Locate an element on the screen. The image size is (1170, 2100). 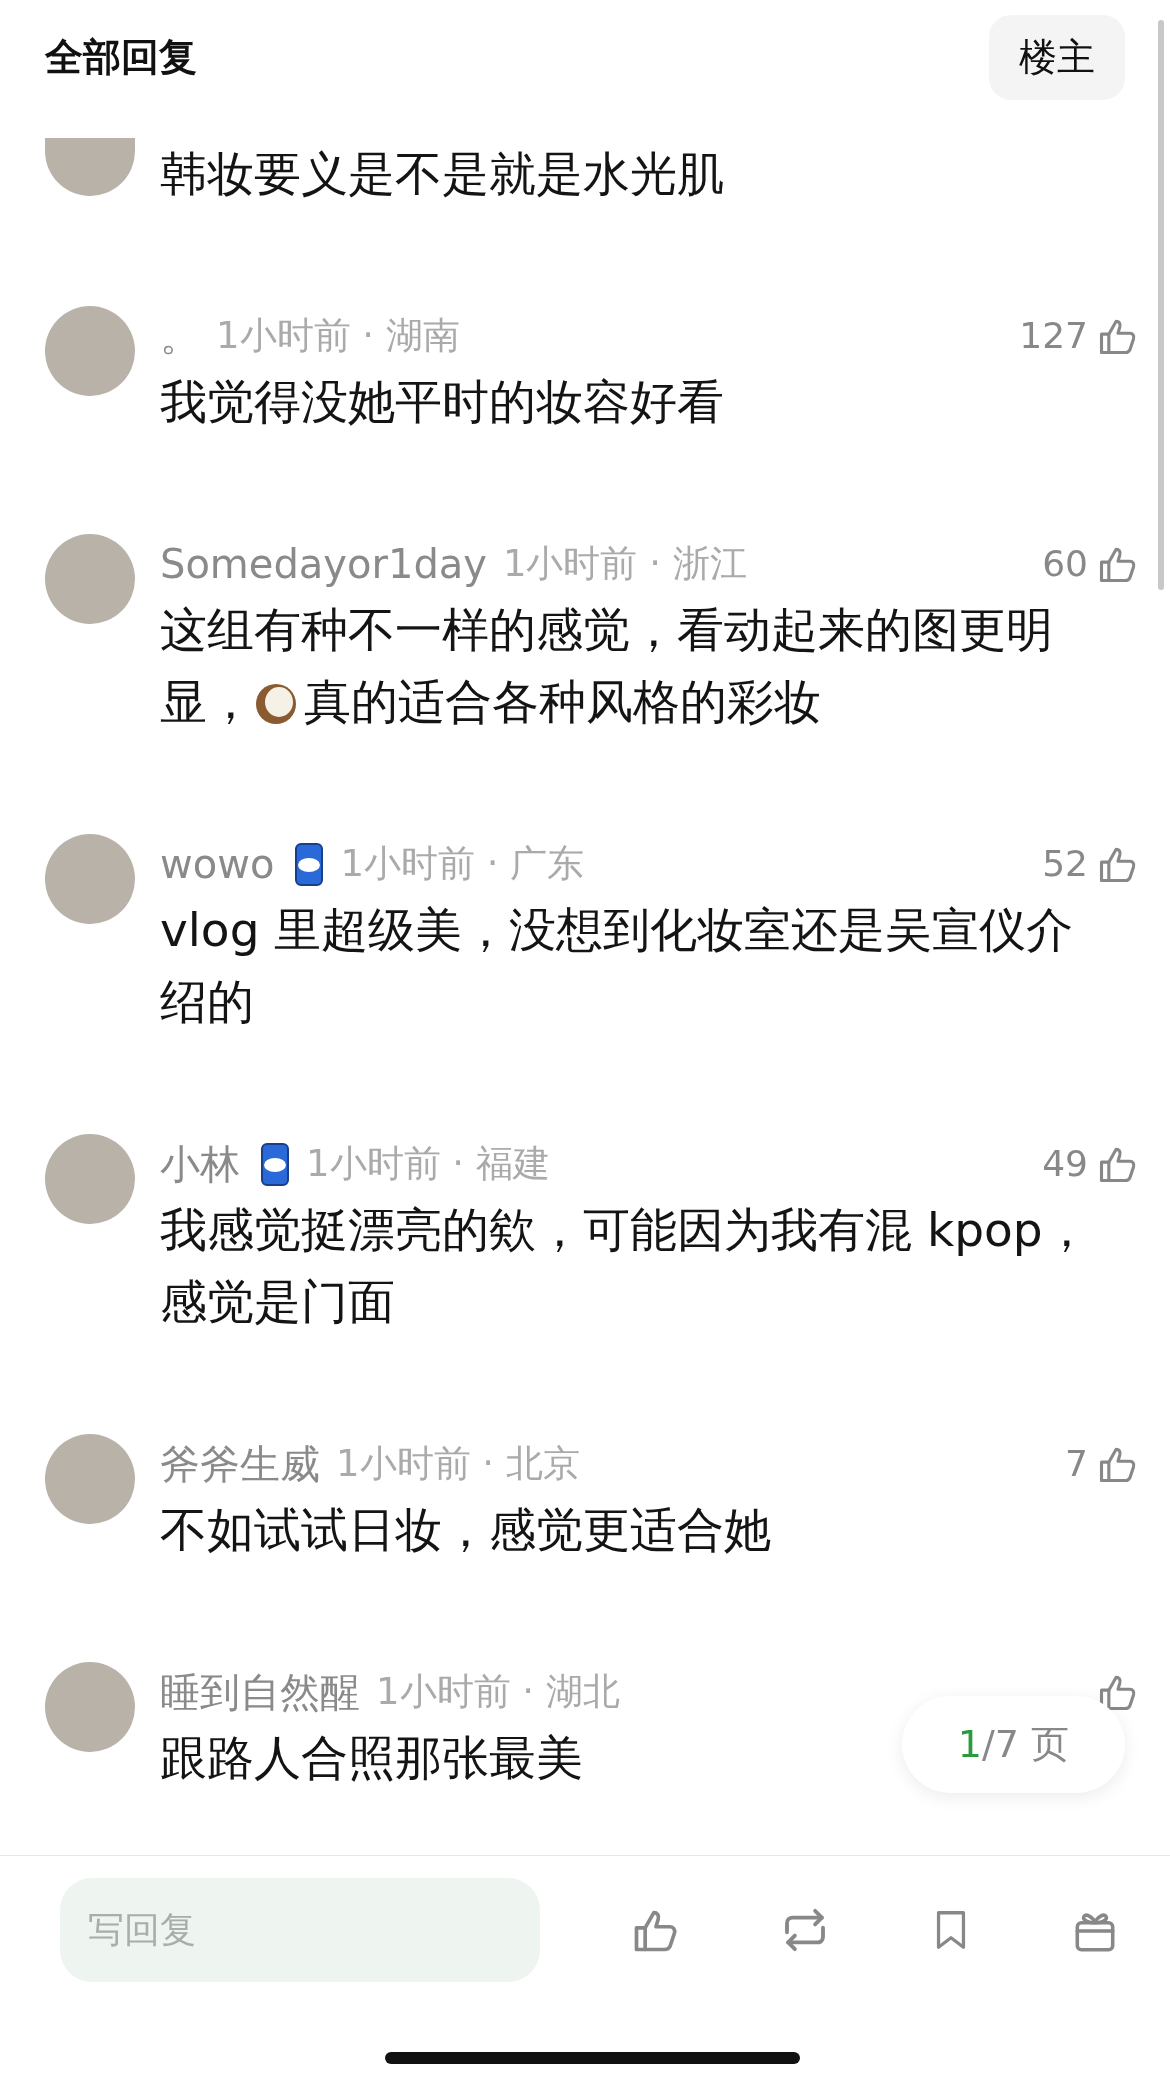
section-title: 全部回复 is located at coordinates (121, 58).